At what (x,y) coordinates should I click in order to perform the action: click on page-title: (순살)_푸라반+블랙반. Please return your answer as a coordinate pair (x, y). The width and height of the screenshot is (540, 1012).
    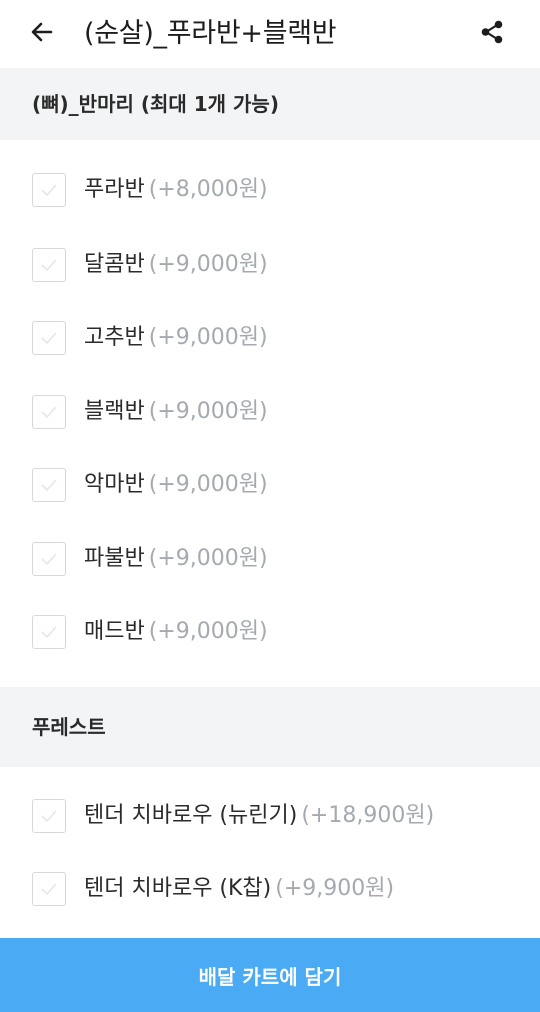
    Looking at the image, I should click on (210, 33).